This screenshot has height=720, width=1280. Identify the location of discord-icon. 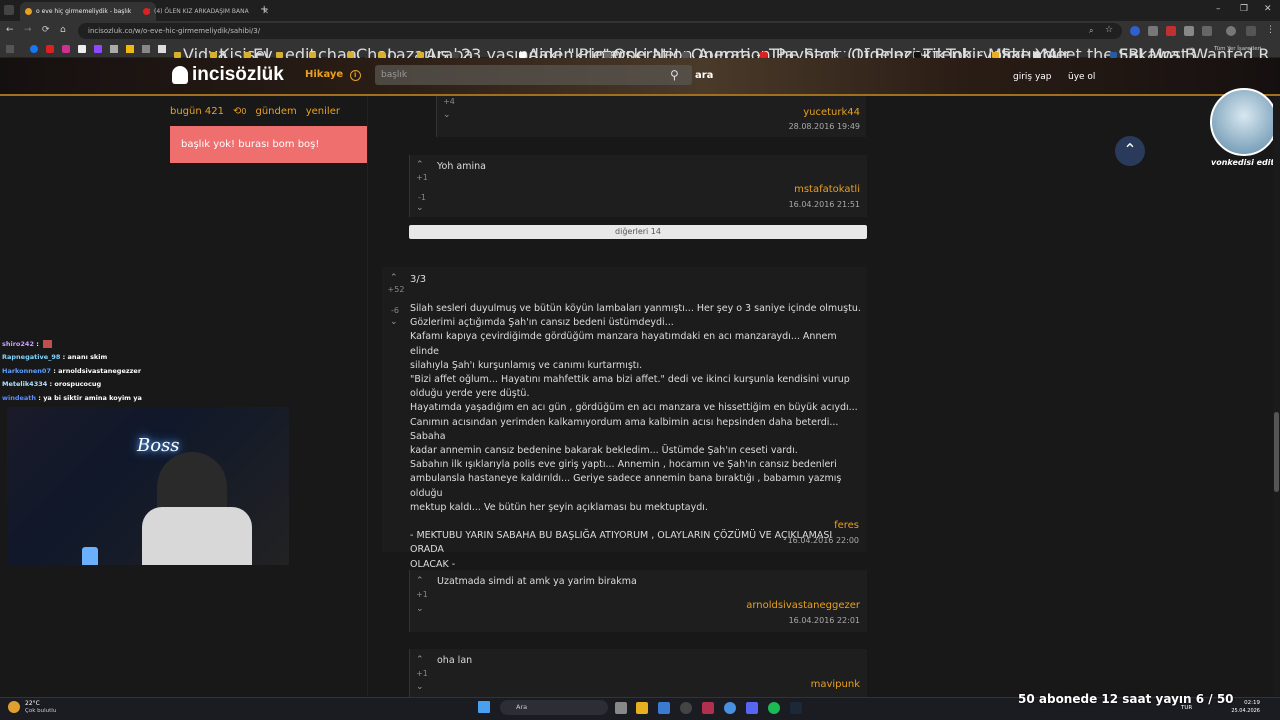
(752, 708).